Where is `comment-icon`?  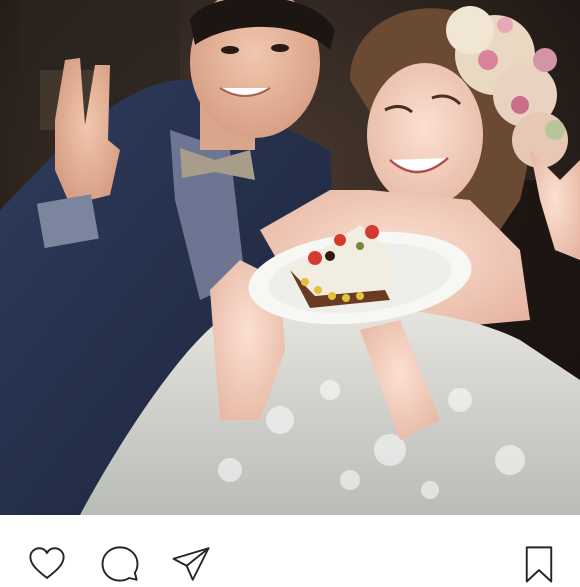
comment-icon is located at coordinates (120, 564).